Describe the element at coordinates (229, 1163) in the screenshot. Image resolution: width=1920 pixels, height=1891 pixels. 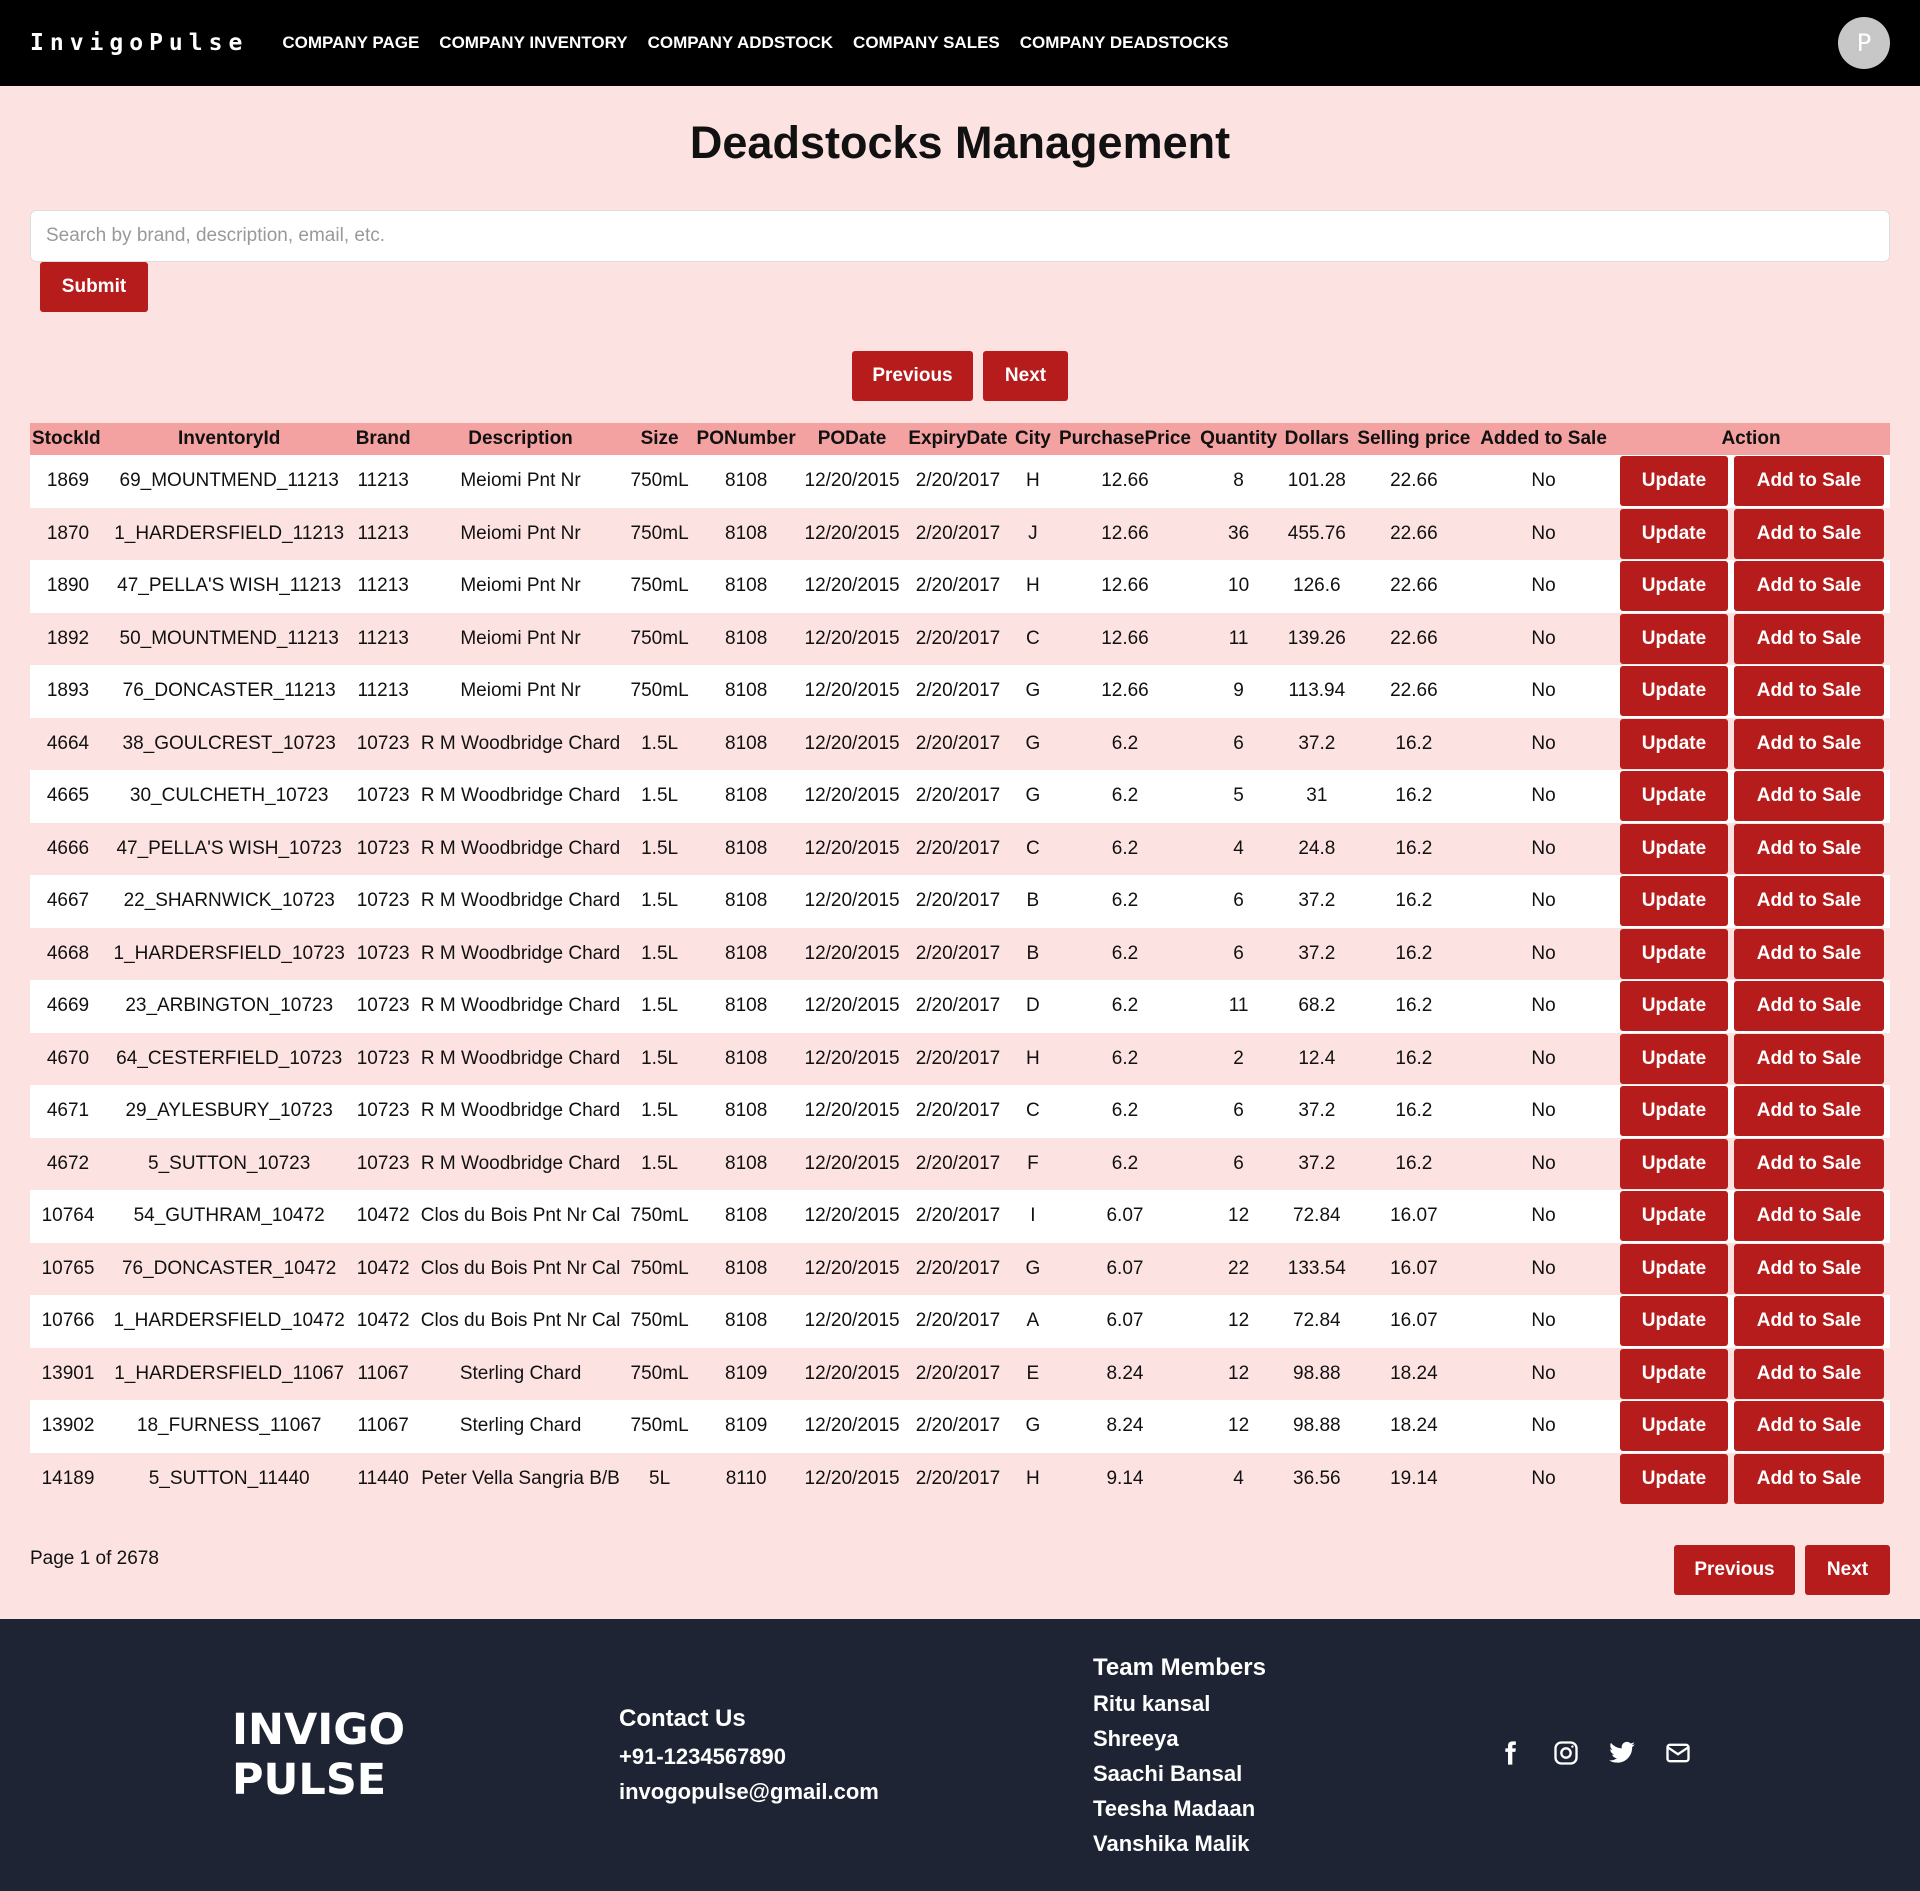
I see `cell-inventoryid: 5_SUTTON_10723` at that location.